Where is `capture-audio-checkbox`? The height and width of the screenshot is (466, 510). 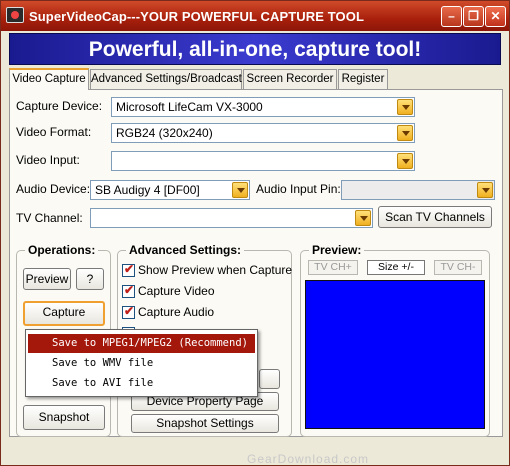
capture-audio-checkbox is located at coordinates (128, 311).